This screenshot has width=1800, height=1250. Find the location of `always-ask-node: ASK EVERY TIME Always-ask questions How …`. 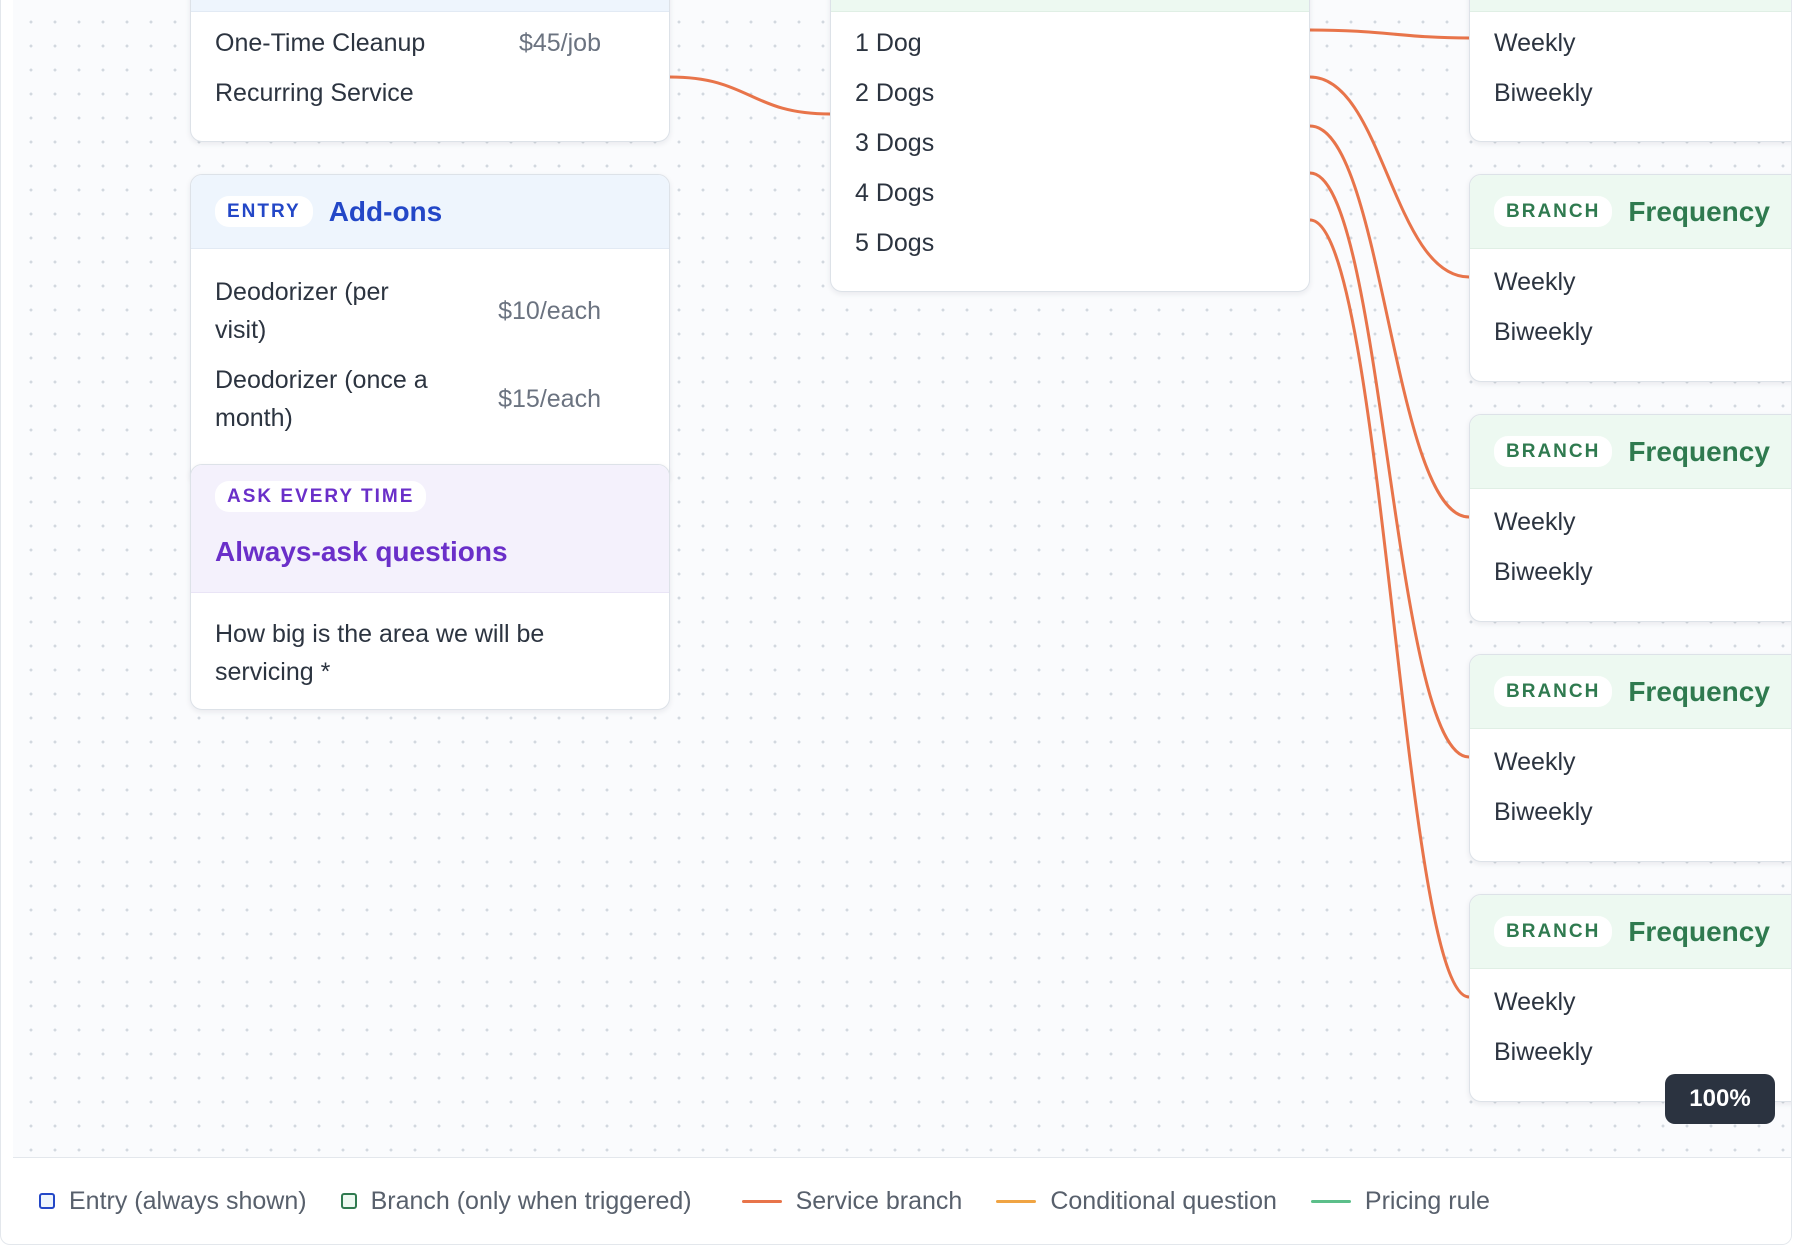

always-ask-node: ASK EVERY TIME Always-ask questions How … is located at coordinates (430, 587).